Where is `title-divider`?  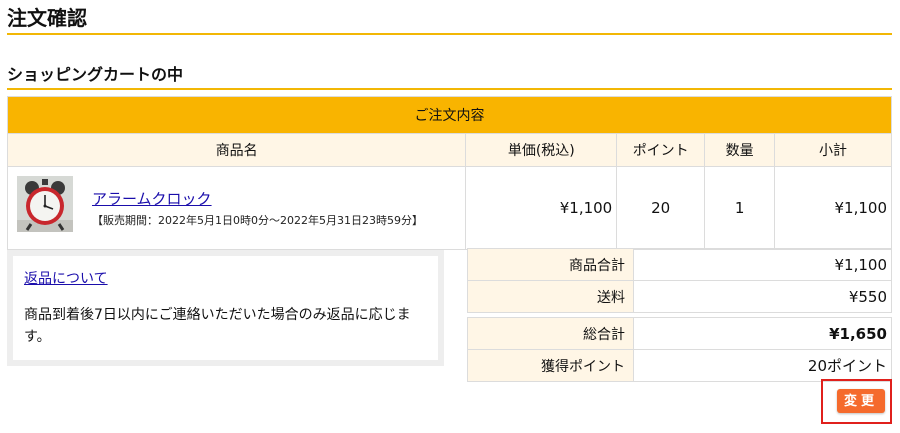
title-divider is located at coordinates (449, 34).